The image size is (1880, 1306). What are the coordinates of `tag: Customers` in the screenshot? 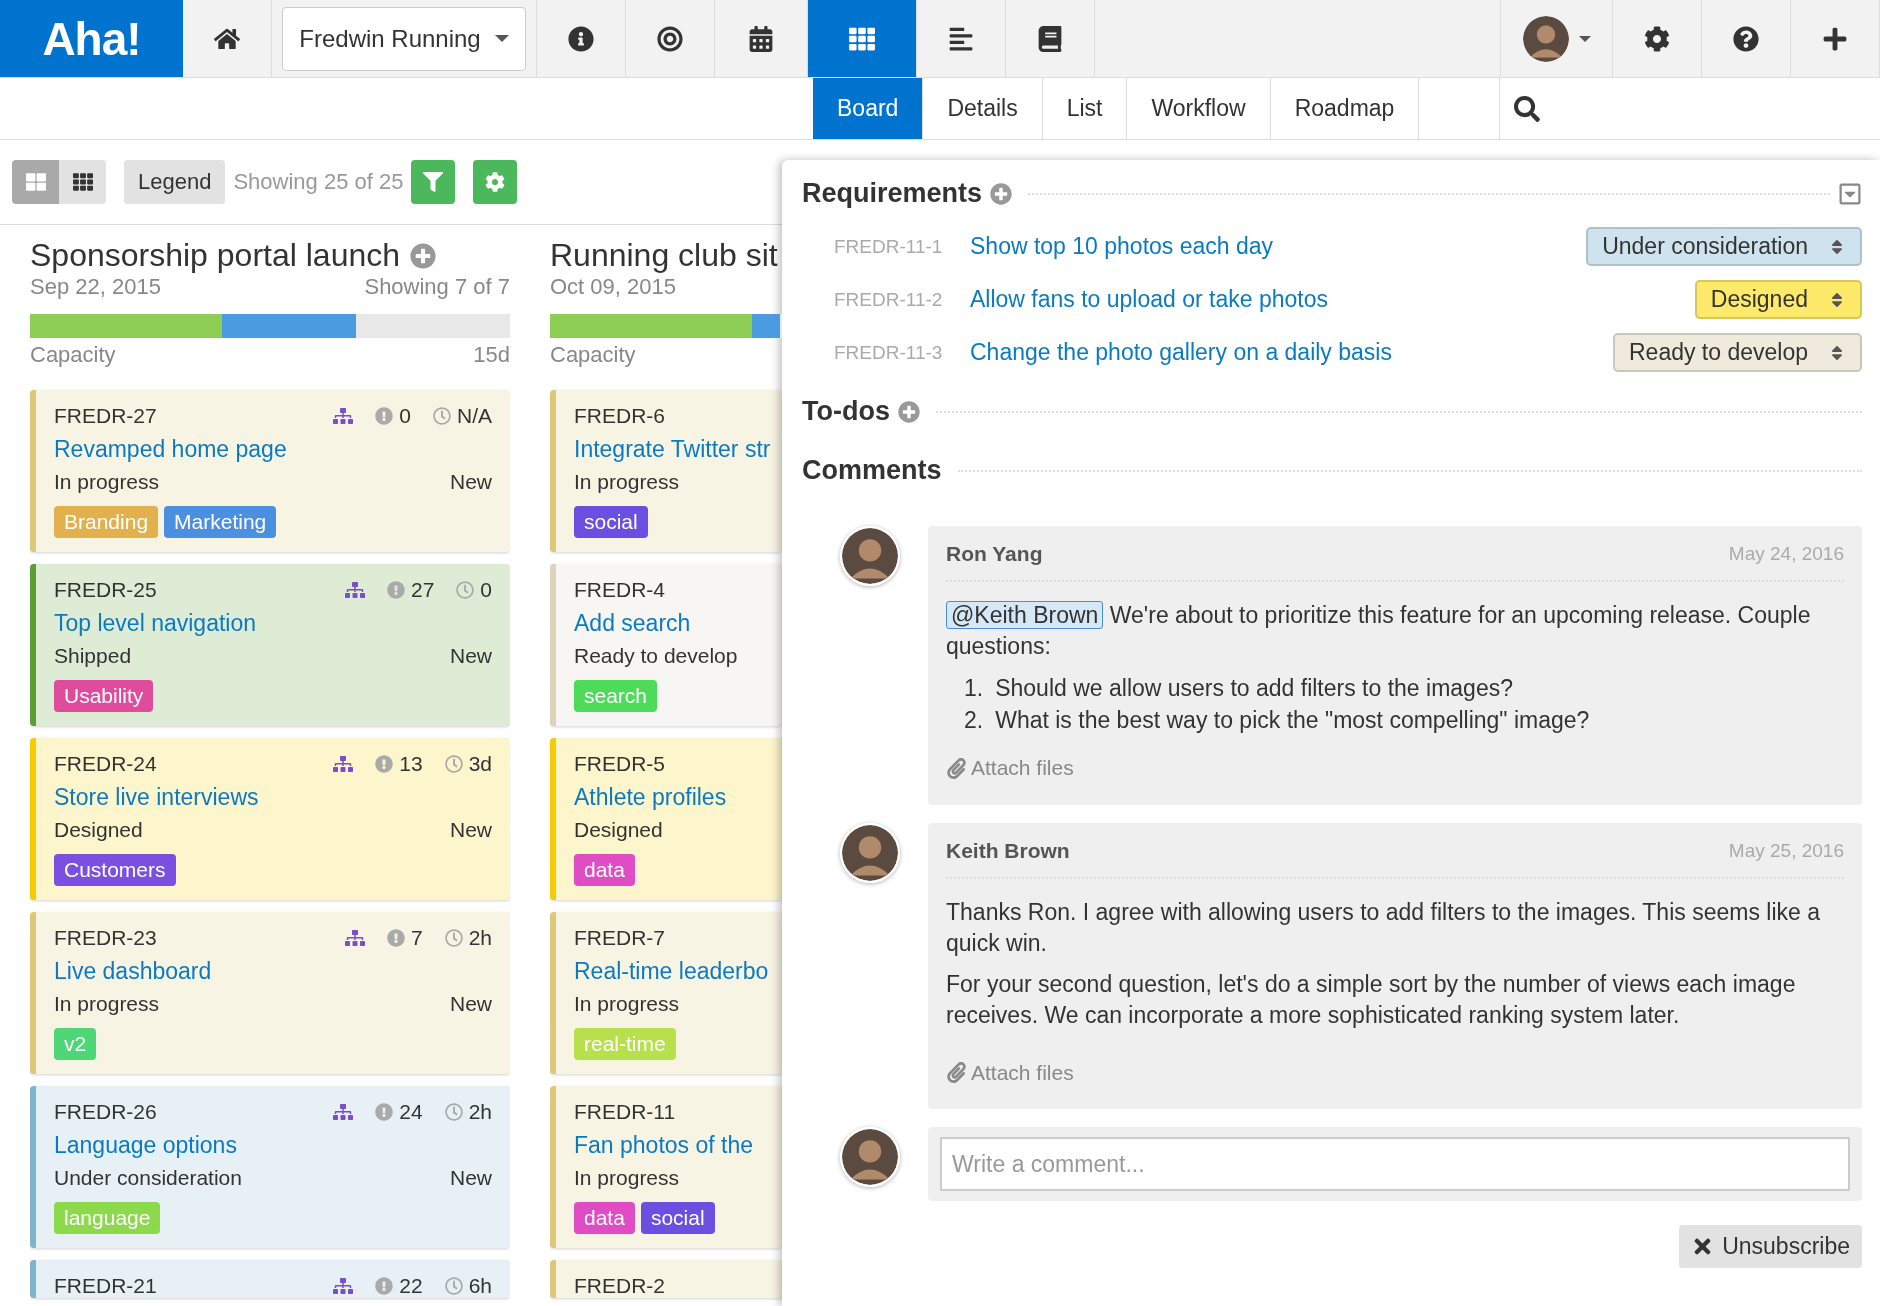 It's located at (115, 870).